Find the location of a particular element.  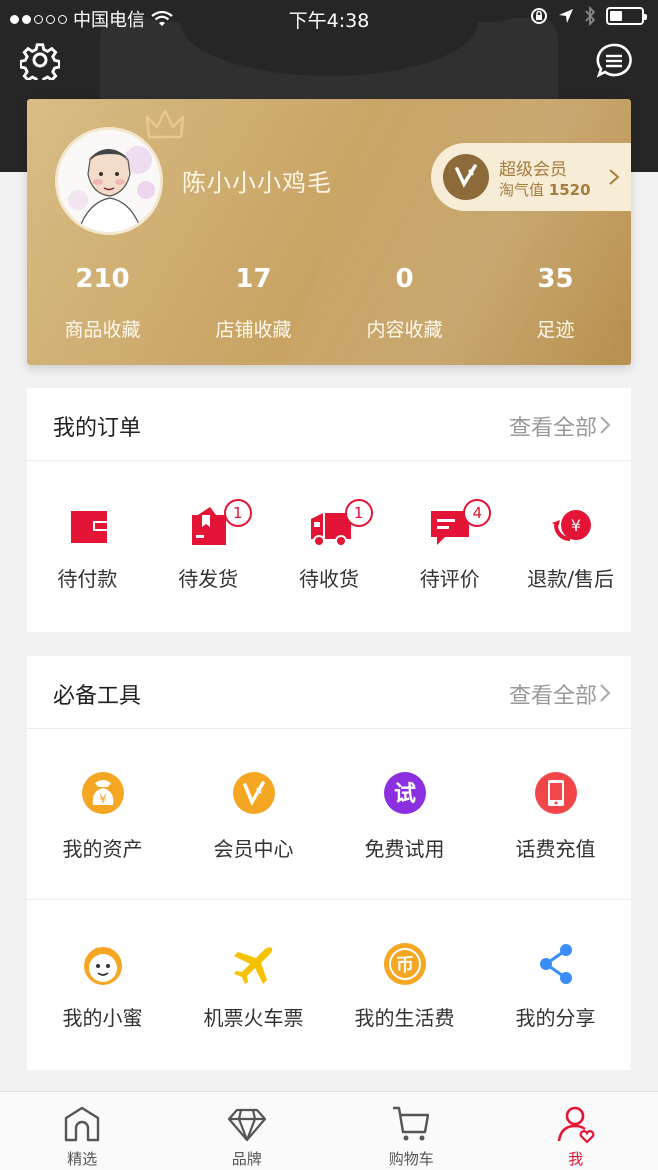

tools-header: 必备工具 查看全部 is located at coordinates (329, 692).